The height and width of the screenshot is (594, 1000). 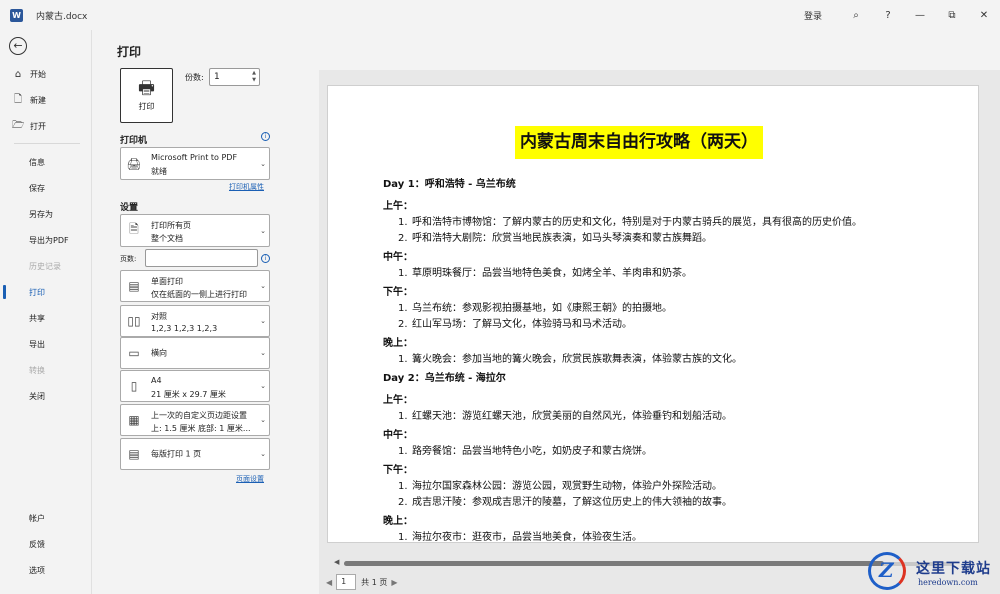 What do you see at coordinates (394, 582) in the screenshot?
I see `next-page-icon: ▶` at bounding box center [394, 582].